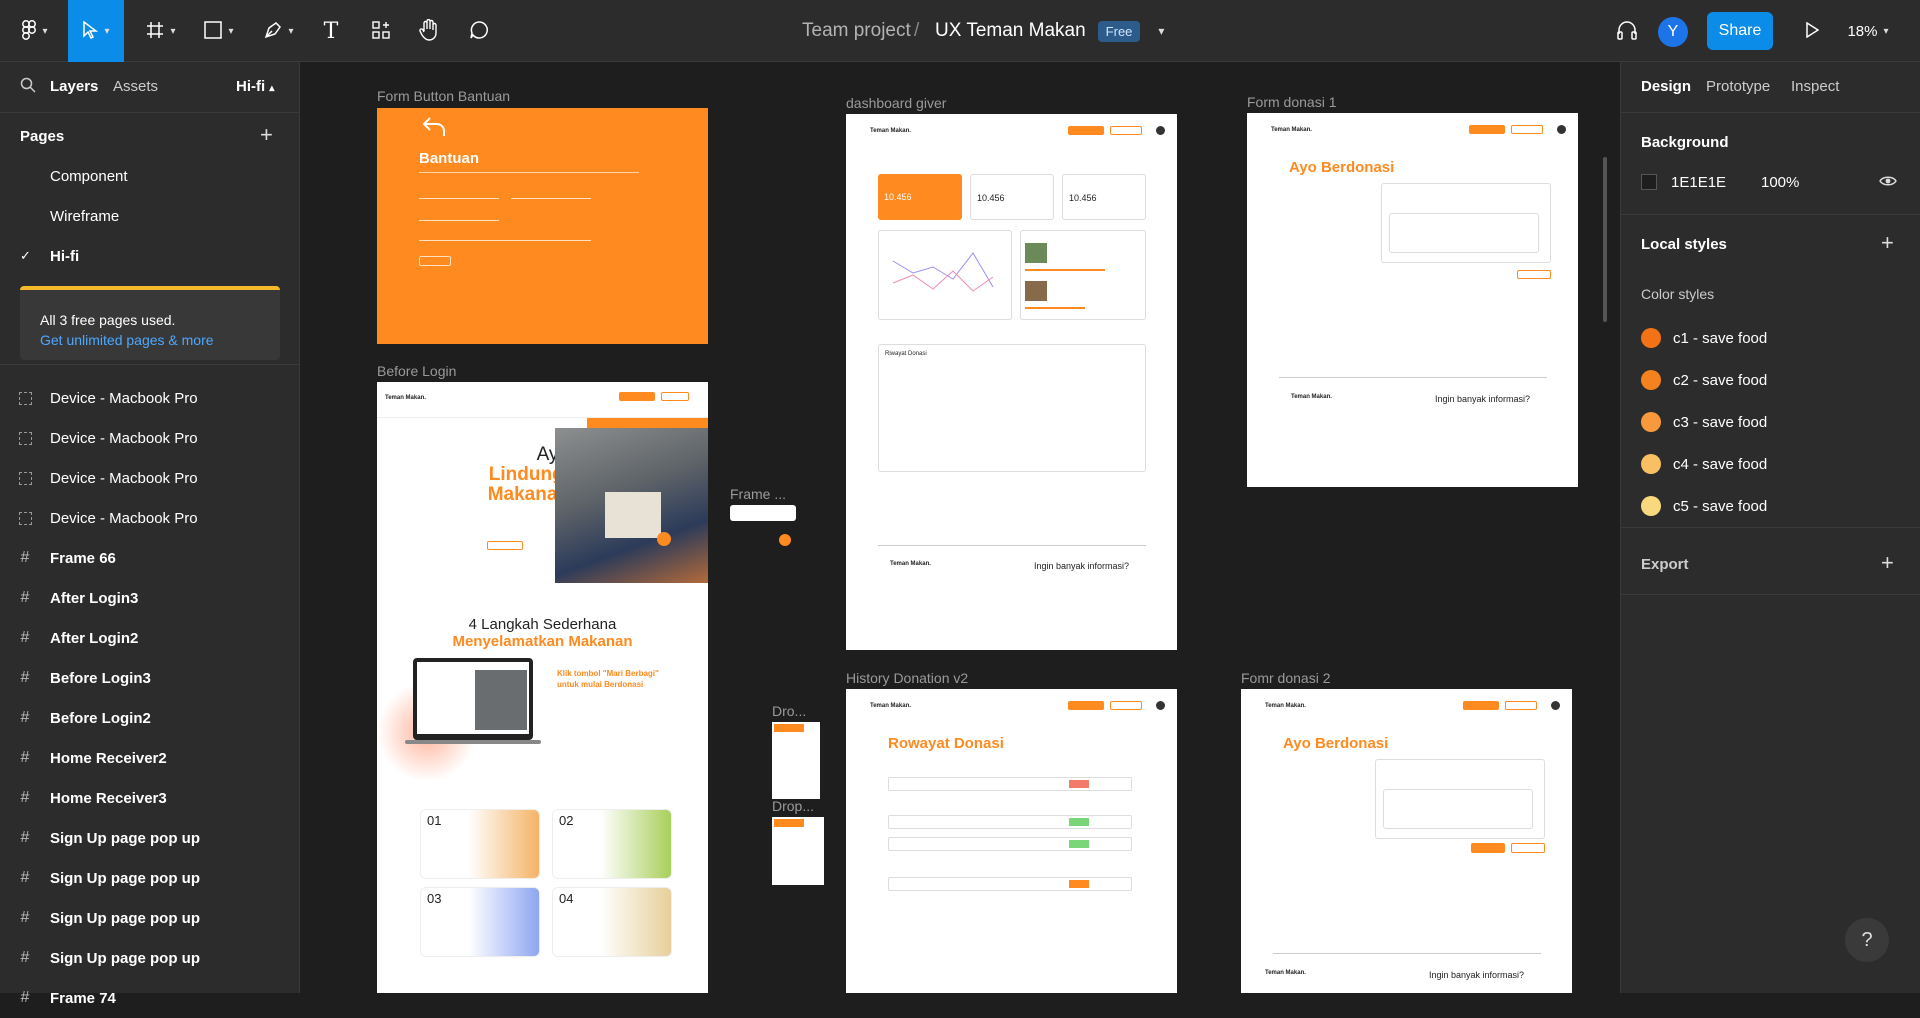 The width and height of the screenshot is (1920, 1018). I want to click on page-selector: Hi-fi ▴, so click(255, 86).